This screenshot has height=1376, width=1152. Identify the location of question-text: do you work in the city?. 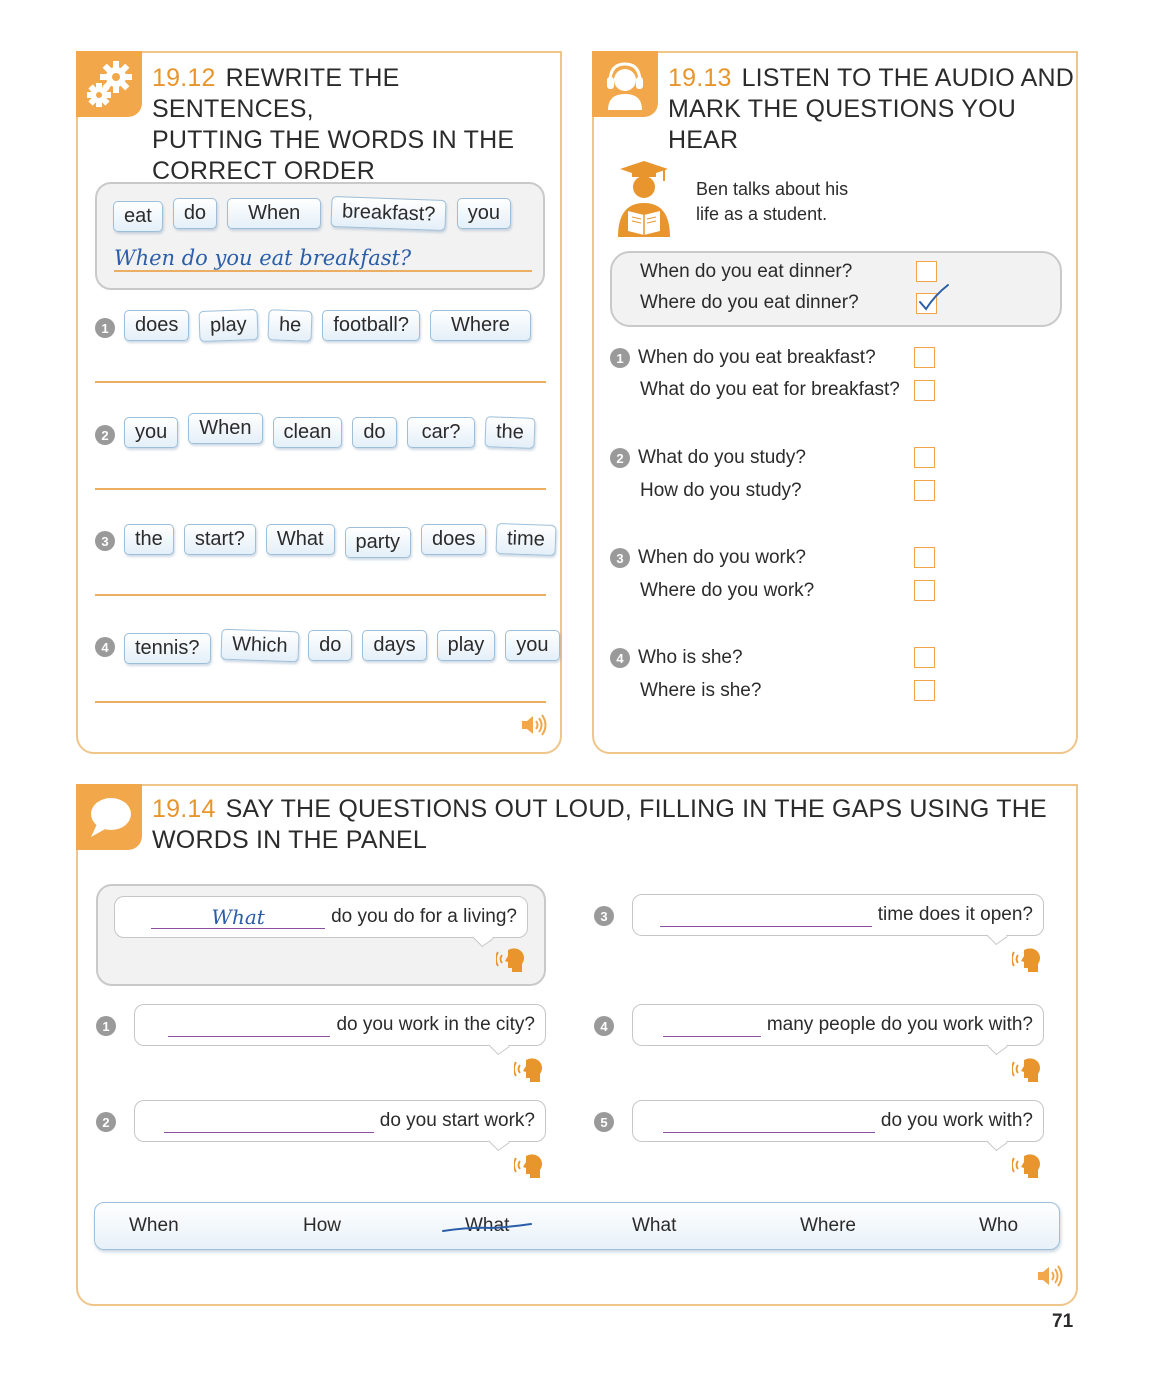
(435, 1024).